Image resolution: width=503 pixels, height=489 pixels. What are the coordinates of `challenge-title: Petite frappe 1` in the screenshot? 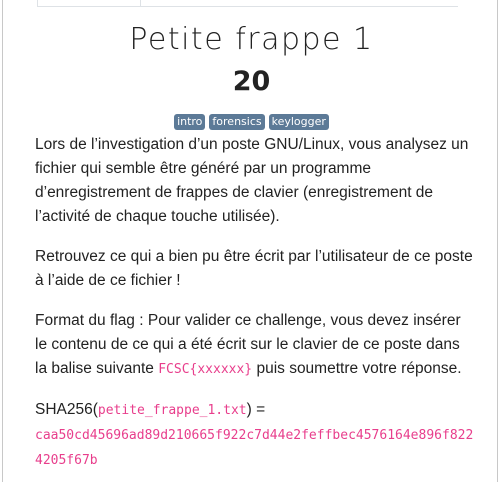 It's located at (251, 39).